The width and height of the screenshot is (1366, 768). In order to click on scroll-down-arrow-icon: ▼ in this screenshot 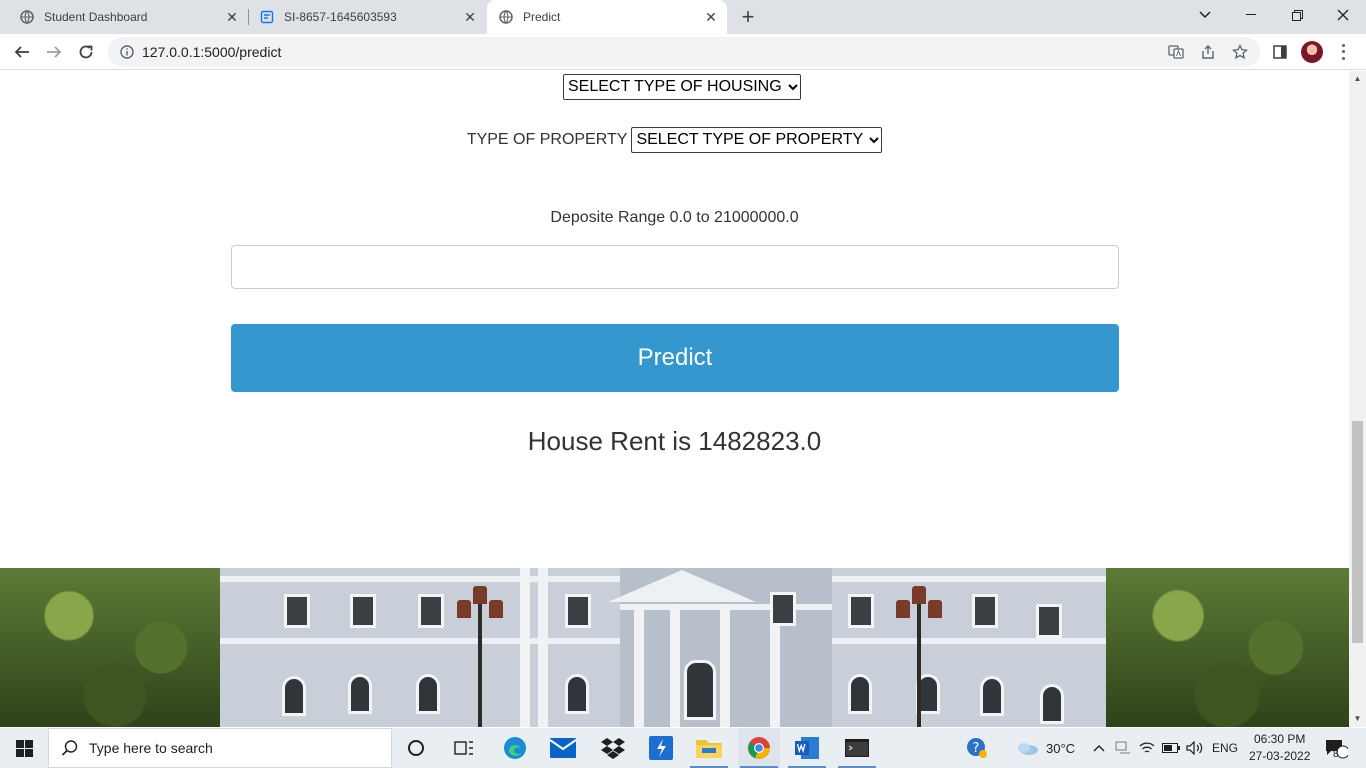, I will do `click(1357, 718)`.